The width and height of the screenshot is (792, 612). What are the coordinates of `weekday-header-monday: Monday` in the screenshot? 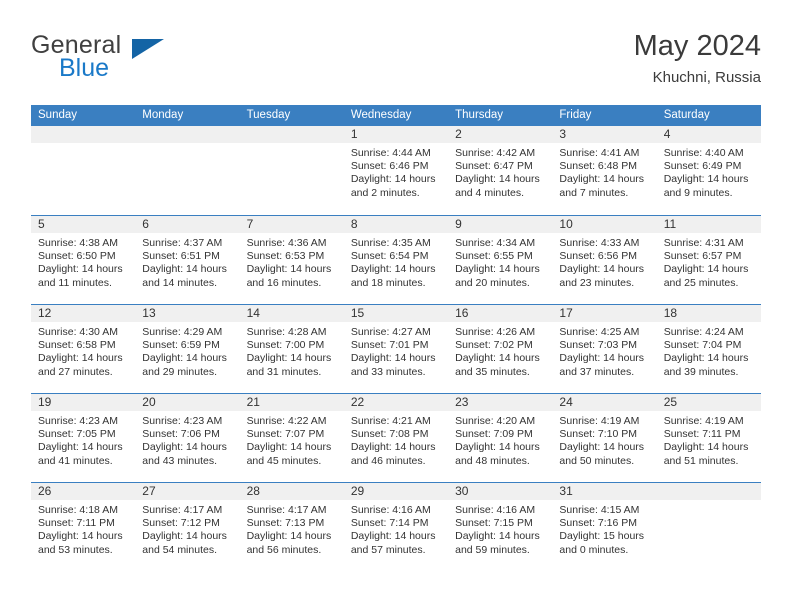 It's located at (163, 115).